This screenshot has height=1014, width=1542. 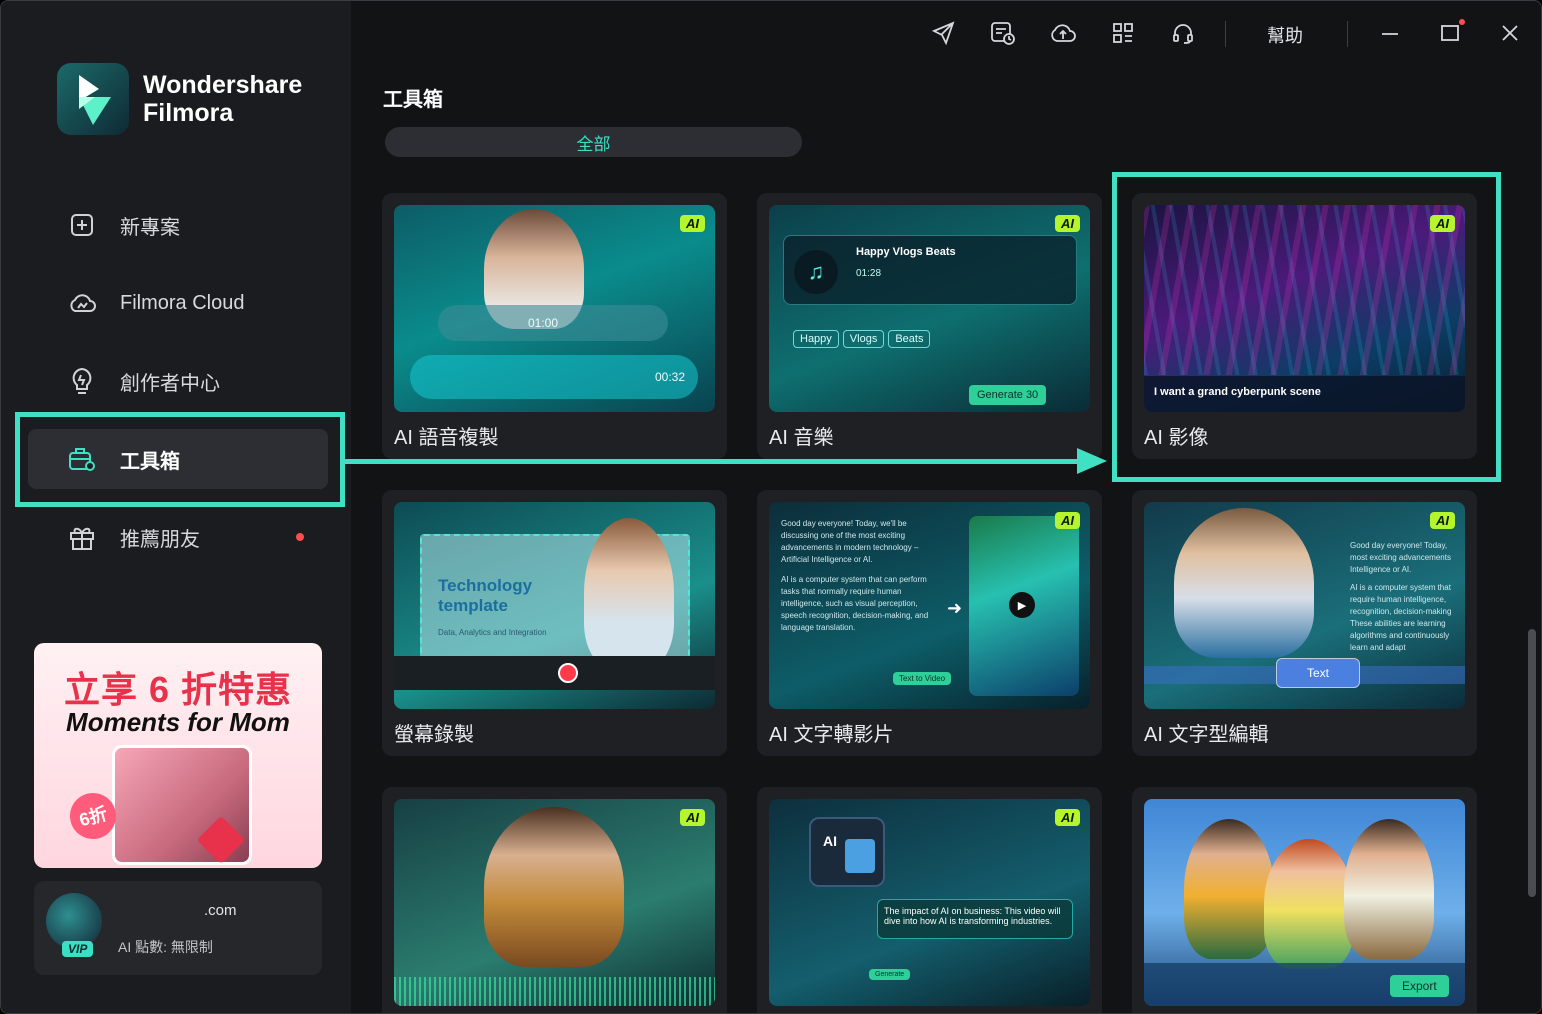 What do you see at coordinates (816, 272) in the screenshot?
I see `music-note-icon: ♫` at bounding box center [816, 272].